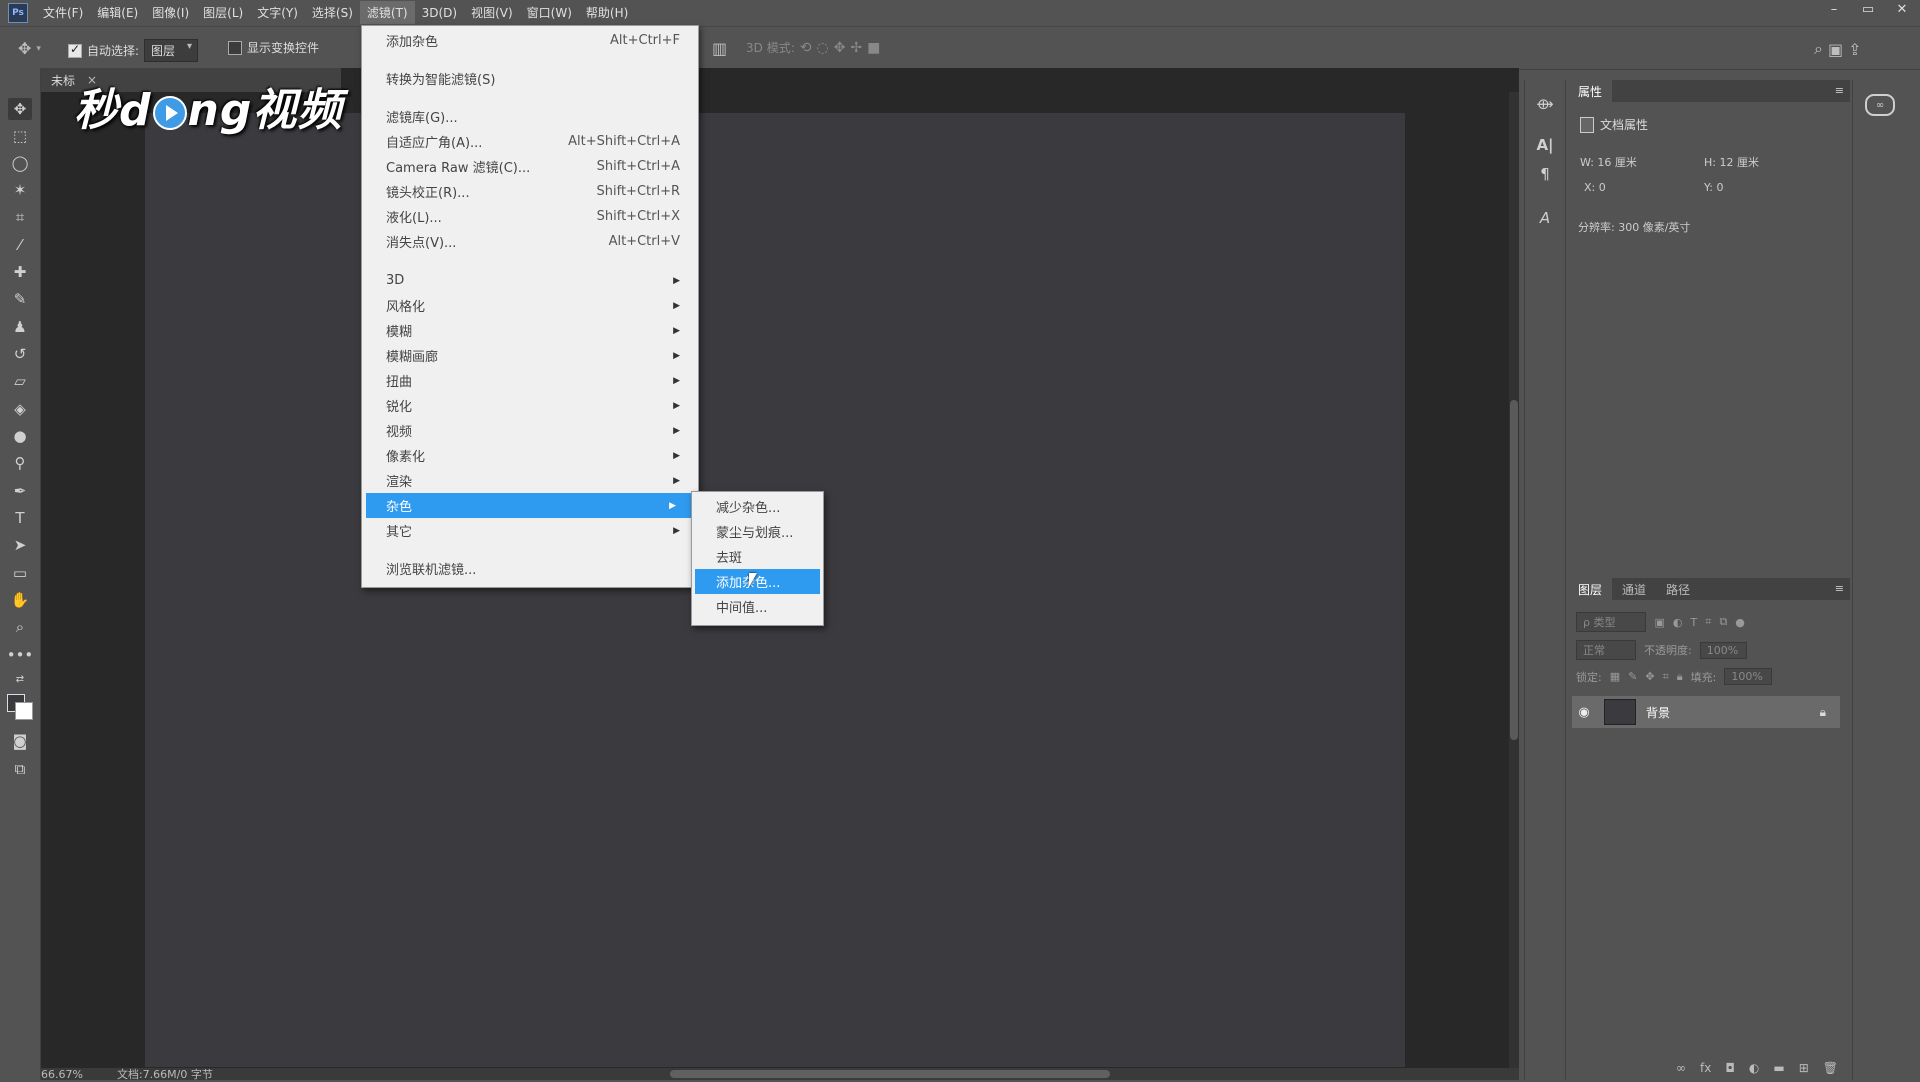 This screenshot has width=1920, height=1082. I want to click on hand-tool-icon: ✋, so click(20, 600).